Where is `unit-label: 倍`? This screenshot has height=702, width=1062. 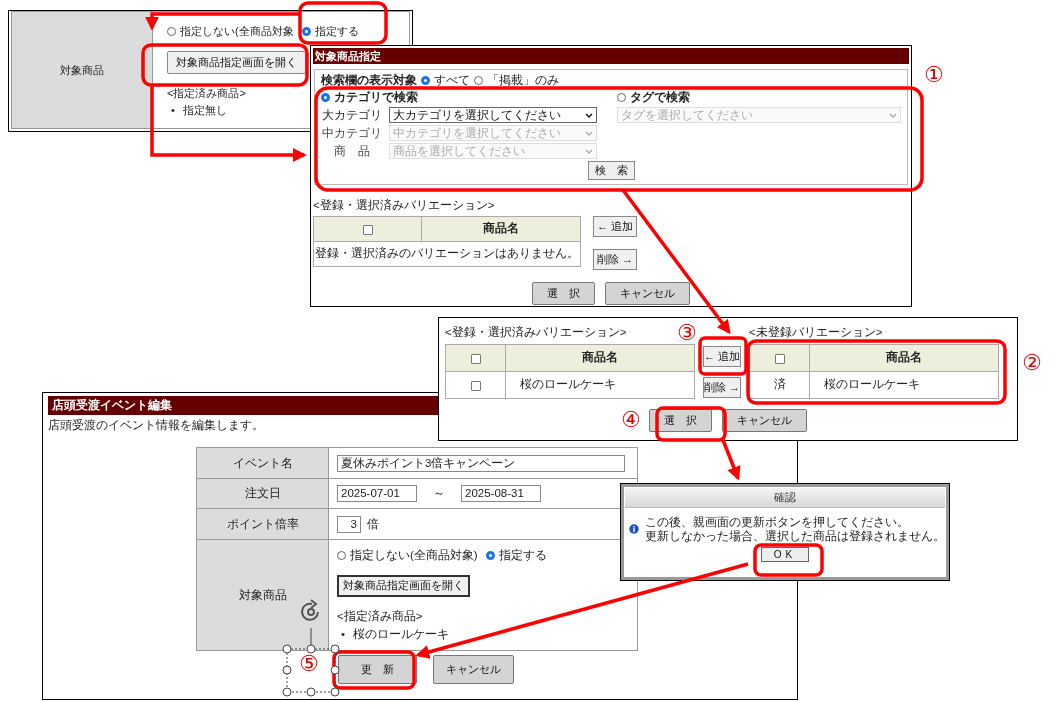
unit-label: 倍 is located at coordinates (373, 524).